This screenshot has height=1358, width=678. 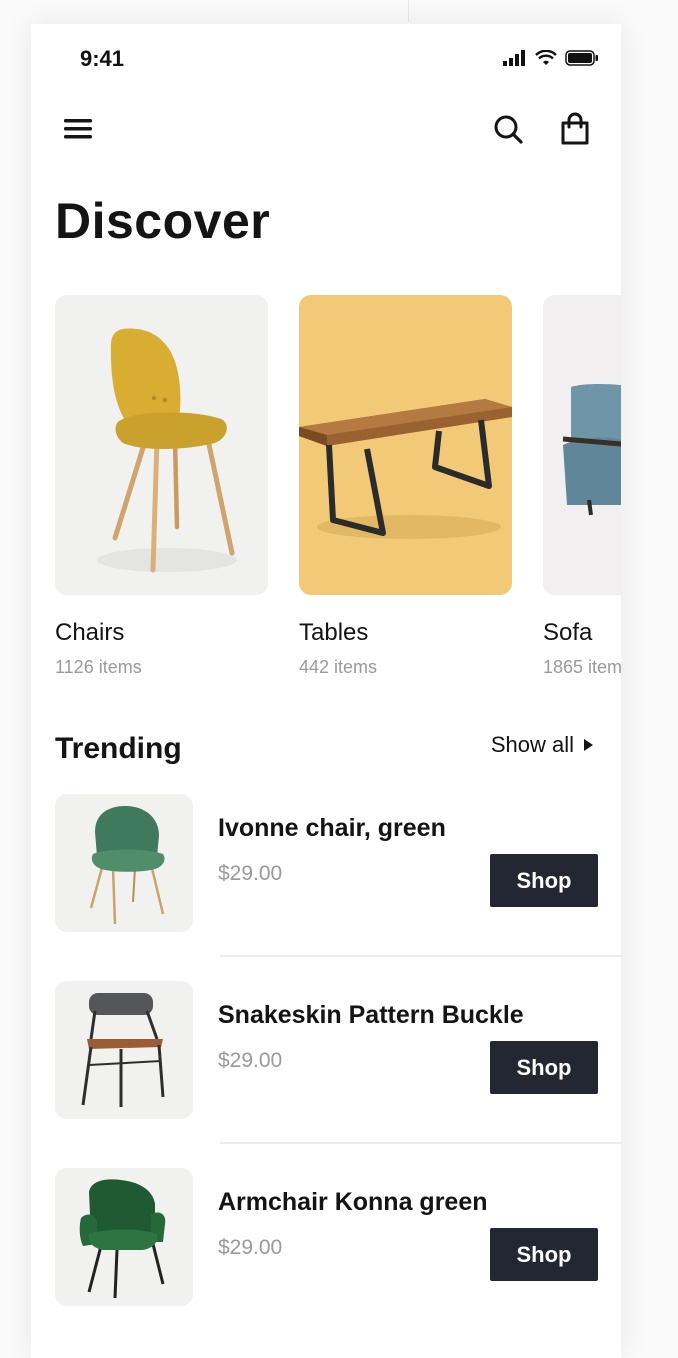 What do you see at coordinates (332, 828) in the screenshot?
I see `product-name: Ivonne chair, green` at bounding box center [332, 828].